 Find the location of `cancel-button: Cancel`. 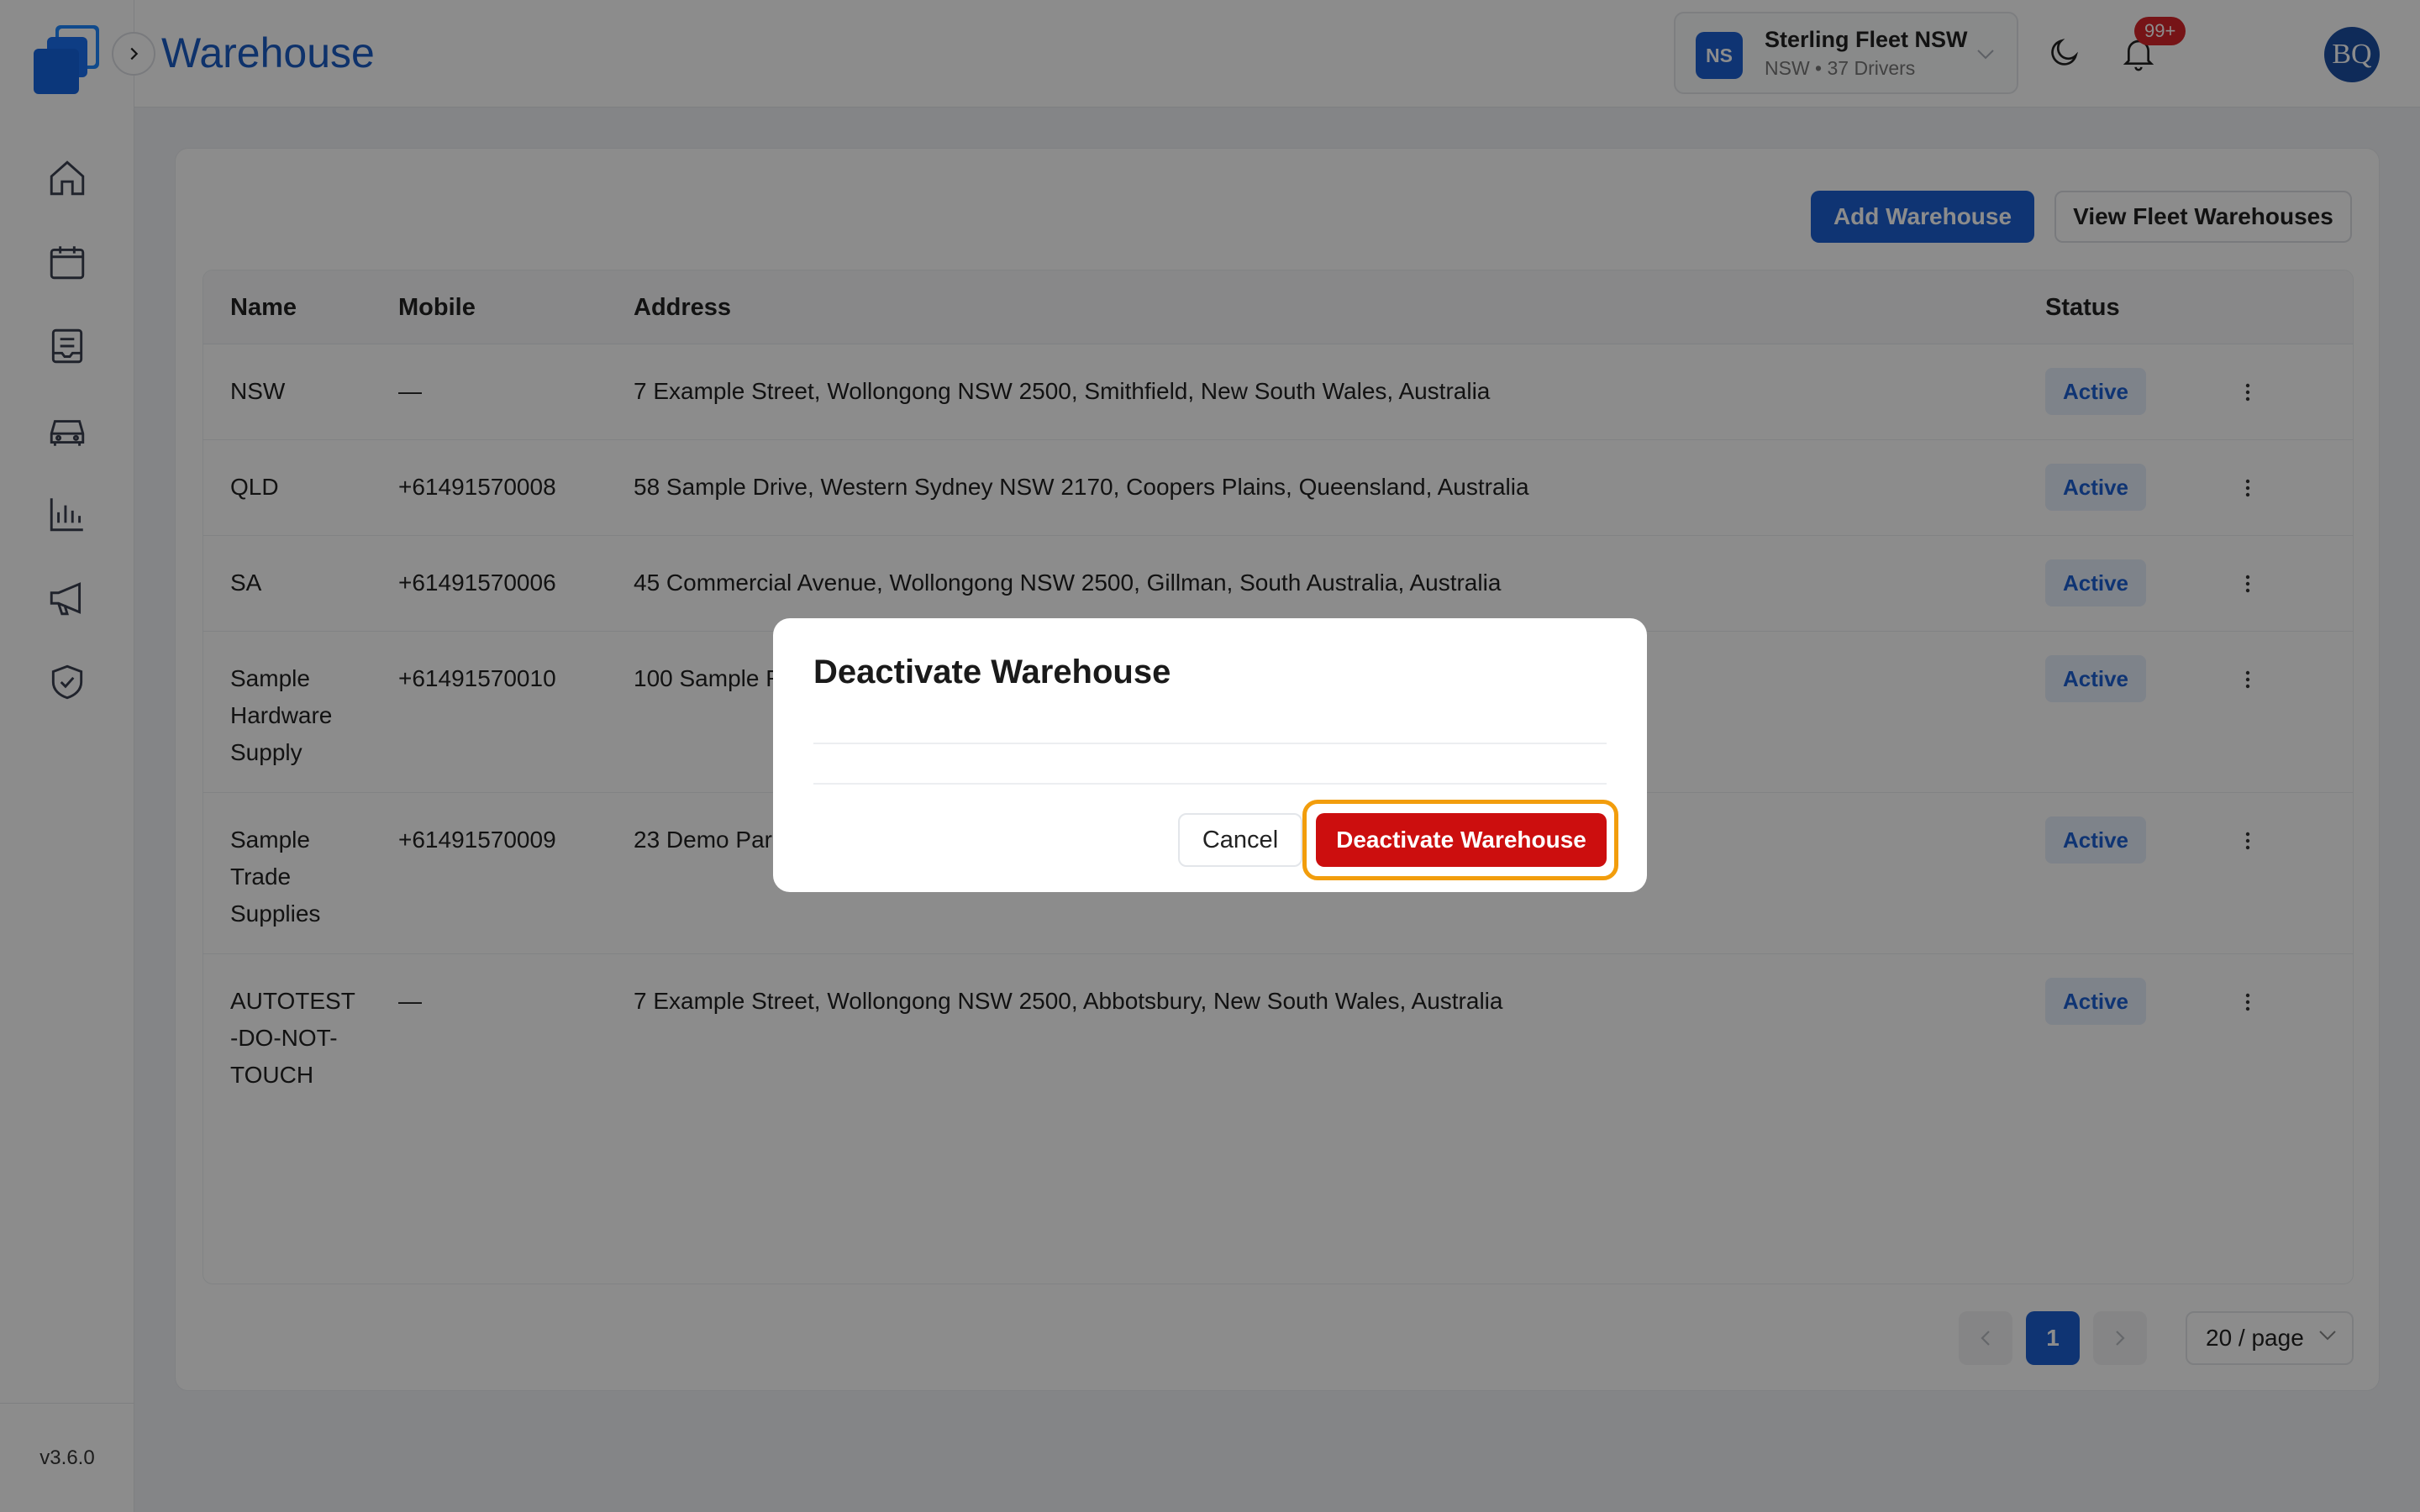

cancel-button: Cancel is located at coordinates (1240, 840).